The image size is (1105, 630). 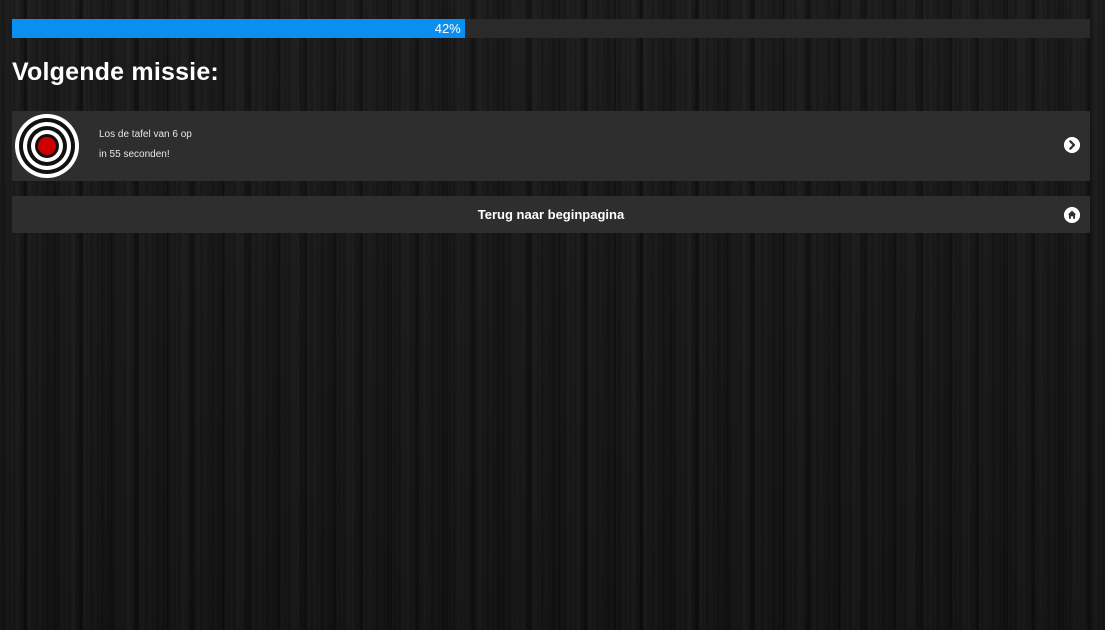 I want to click on chevron-right-icon, so click(x=1072, y=145).